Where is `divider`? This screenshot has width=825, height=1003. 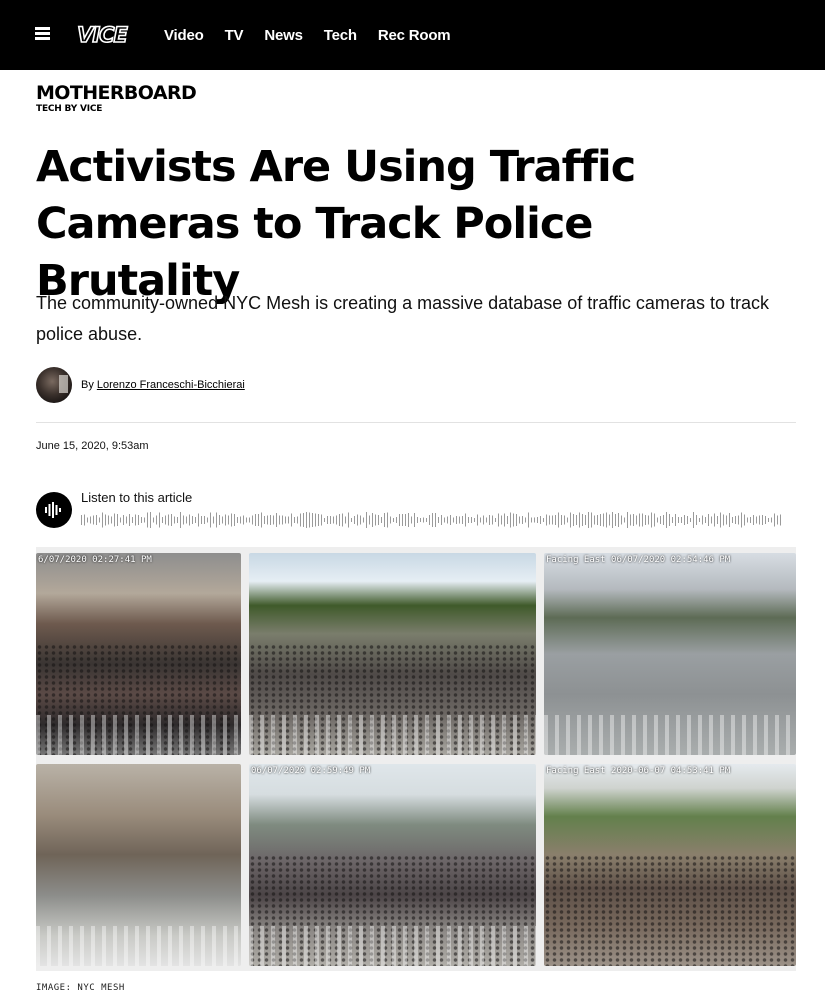
divider is located at coordinates (416, 422).